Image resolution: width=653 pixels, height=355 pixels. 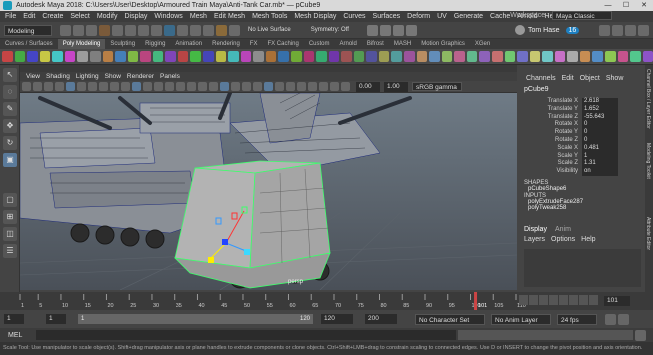 I want to click on status-tool-7-icon, so click(x=156, y=30).